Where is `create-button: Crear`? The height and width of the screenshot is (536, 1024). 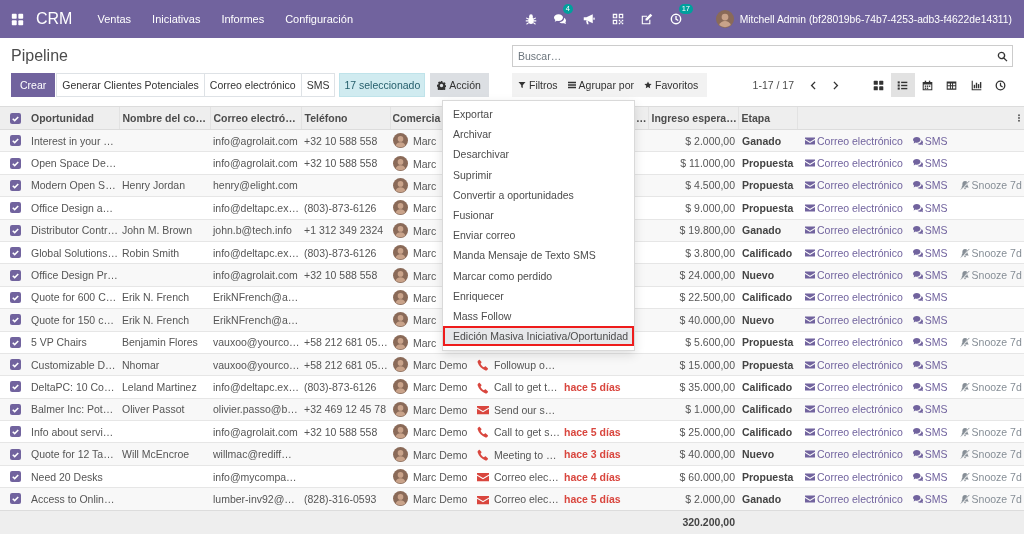
create-button: Crear is located at coordinates (33, 85).